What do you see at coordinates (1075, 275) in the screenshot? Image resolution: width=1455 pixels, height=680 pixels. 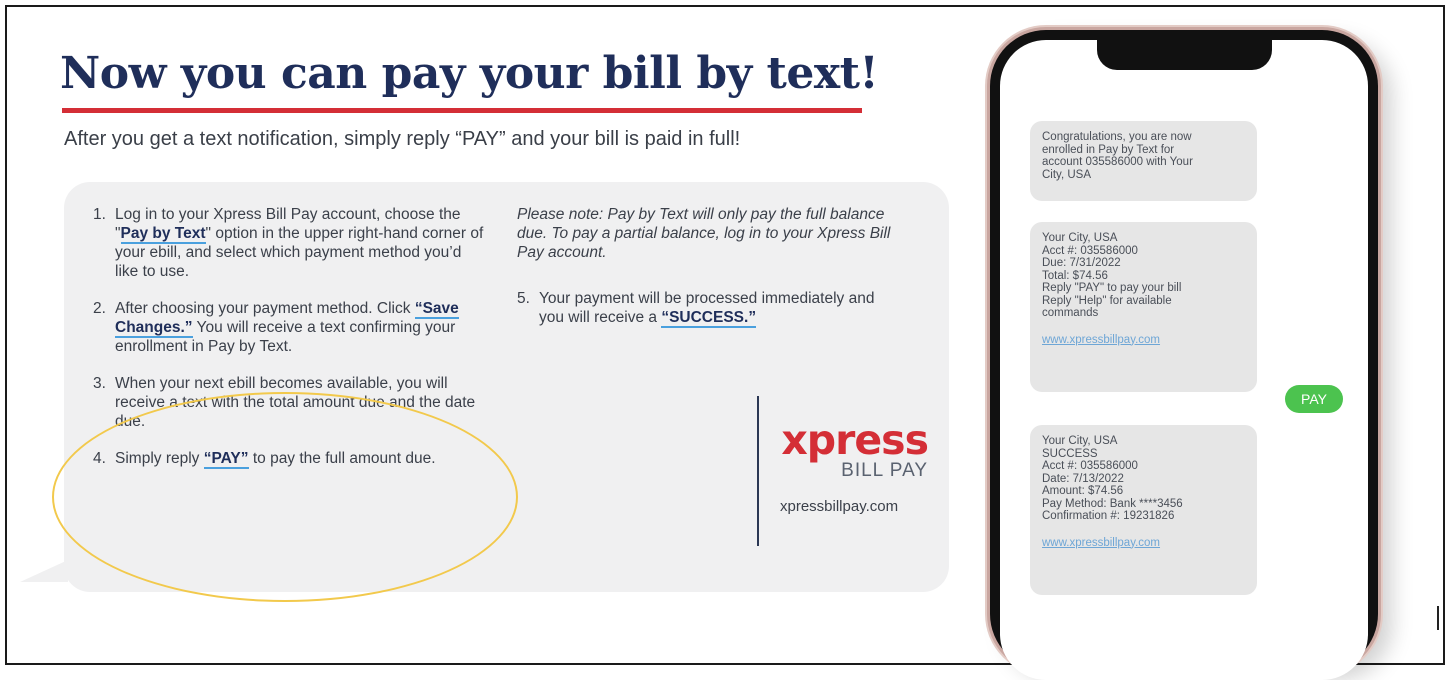 I see `sms-line: Total: $74.56` at bounding box center [1075, 275].